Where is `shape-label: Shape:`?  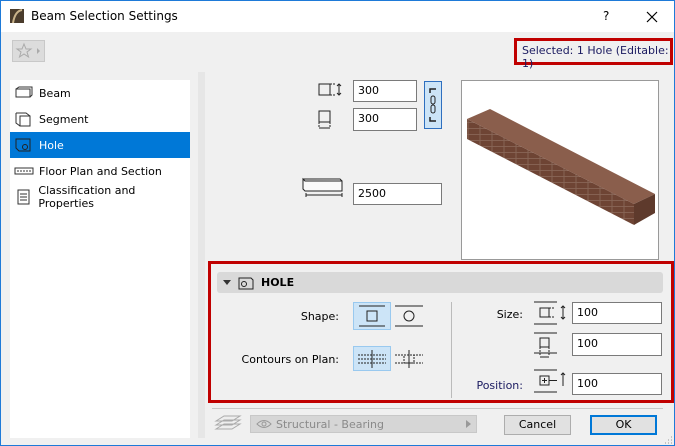
shape-label: Shape: is located at coordinates (319, 316).